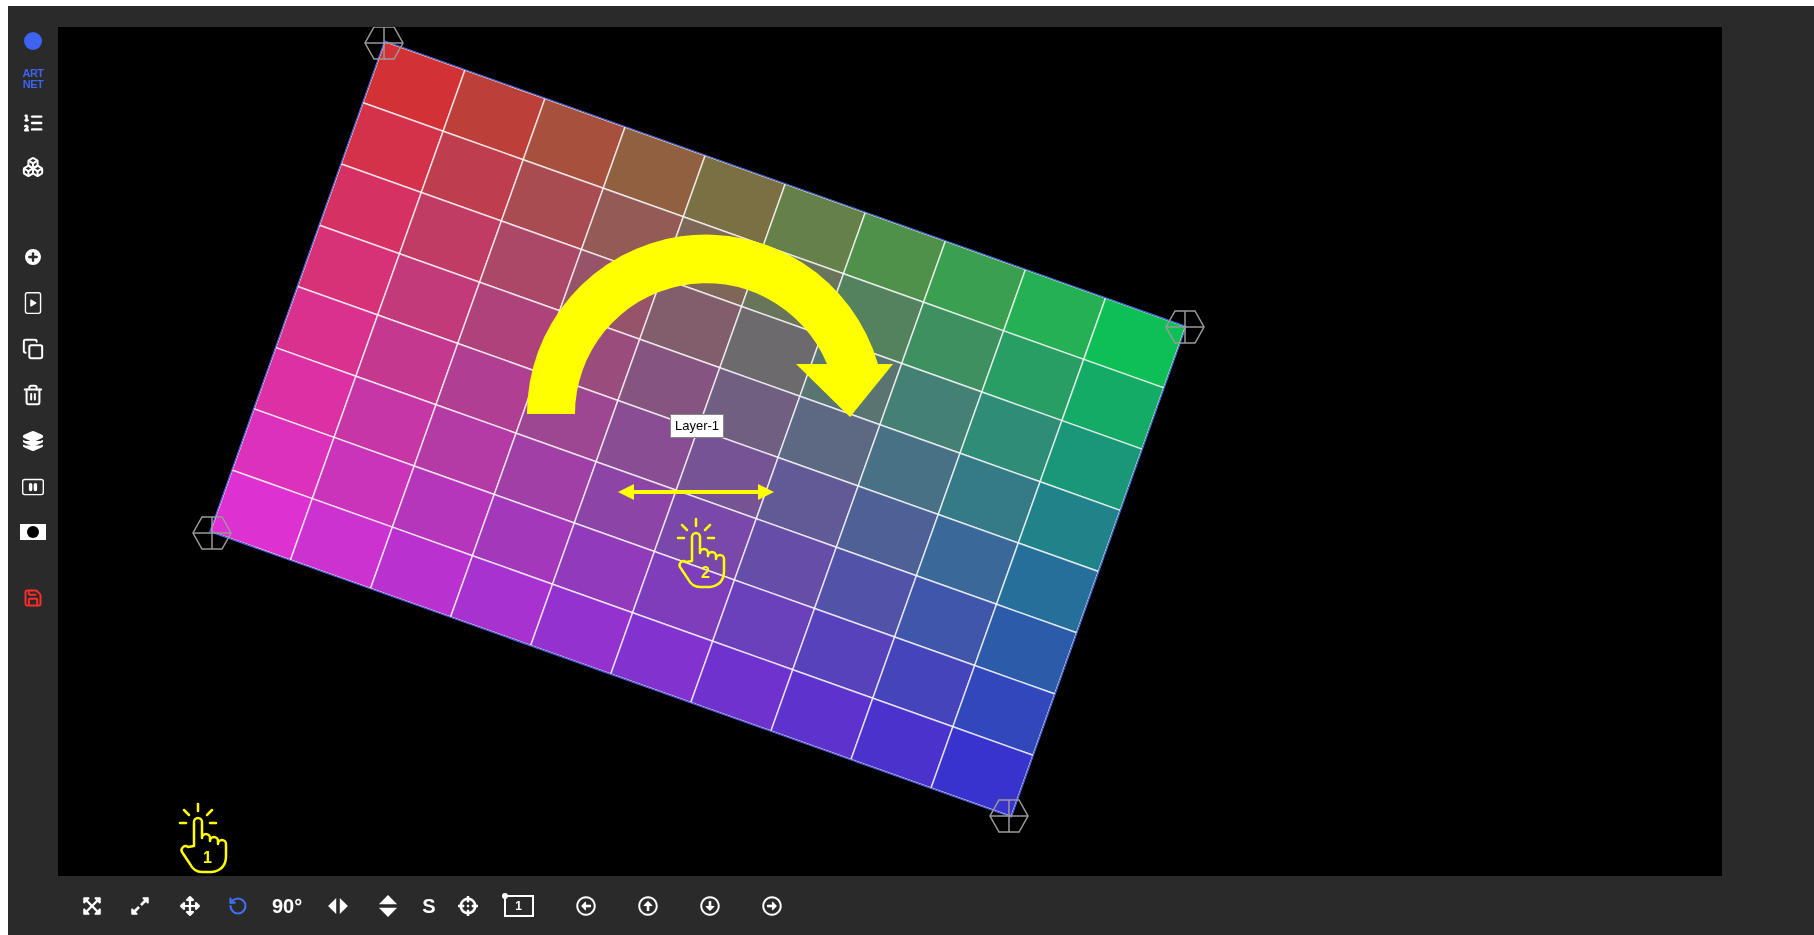 This screenshot has width=1814, height=935. Describe the element at coordinates (33, 349) in the screenshot. I see `copy-icon` at that location.